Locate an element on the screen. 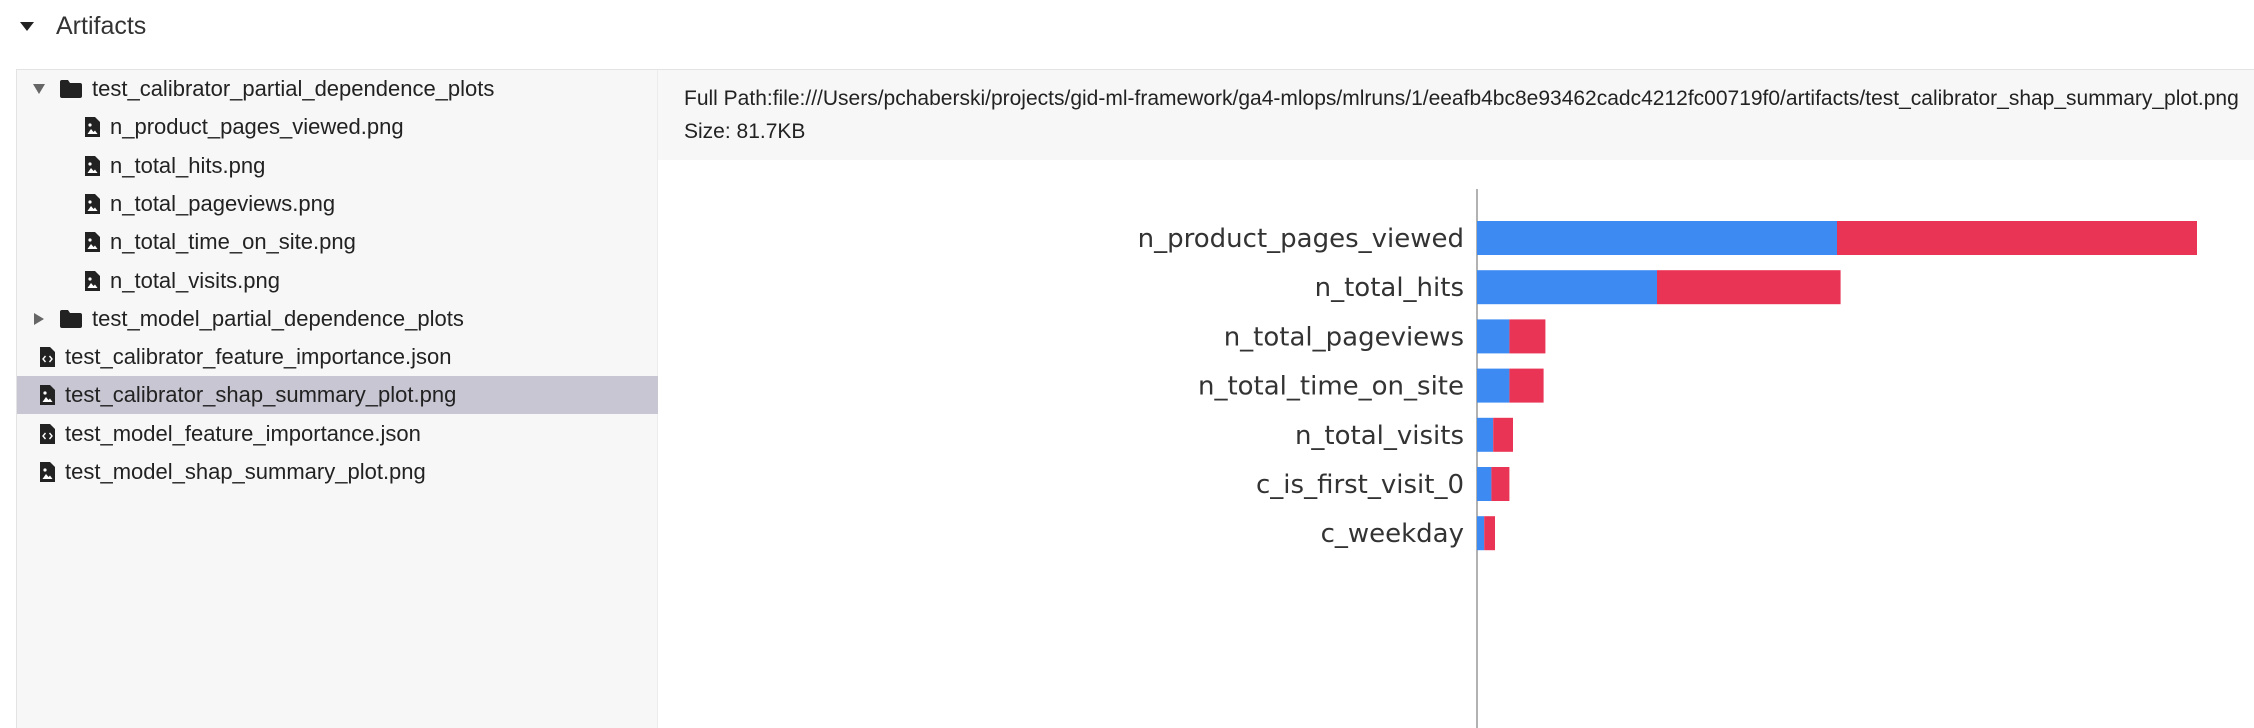 The width and height of the screenshot is (2254, 728). caret-down-icon is located at coordinates (27, 26).